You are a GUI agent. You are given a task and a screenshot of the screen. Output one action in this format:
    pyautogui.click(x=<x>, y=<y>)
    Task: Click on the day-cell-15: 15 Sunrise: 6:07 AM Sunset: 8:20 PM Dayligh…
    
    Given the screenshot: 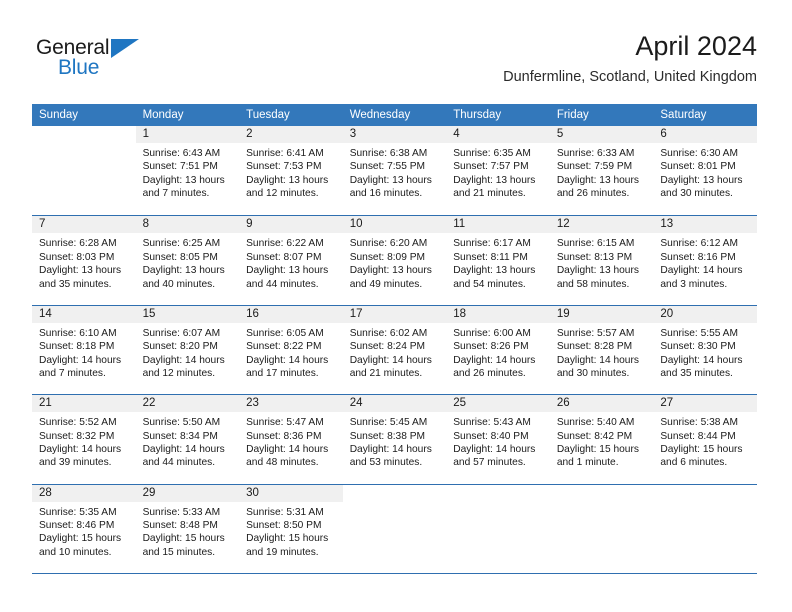 What is the action you would take?
    pyautogui.click(x=187, y=350)
    